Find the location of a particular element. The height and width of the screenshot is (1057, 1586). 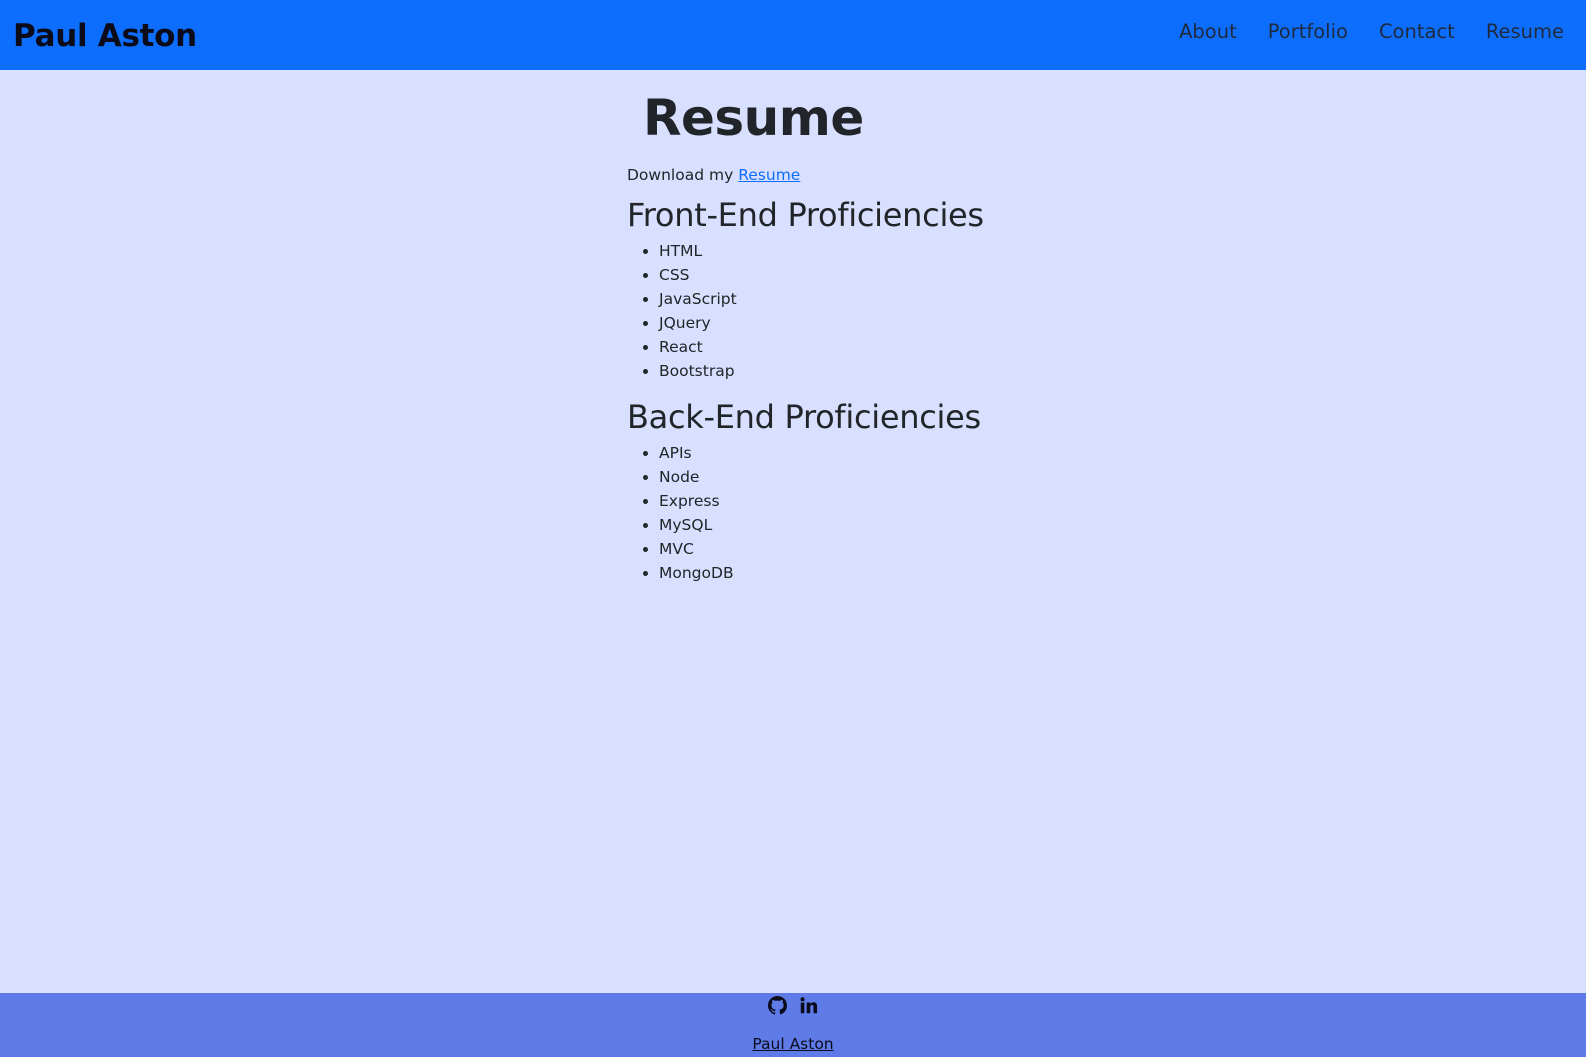

resume-download-link: Resume is located at coordinates (769, 175).